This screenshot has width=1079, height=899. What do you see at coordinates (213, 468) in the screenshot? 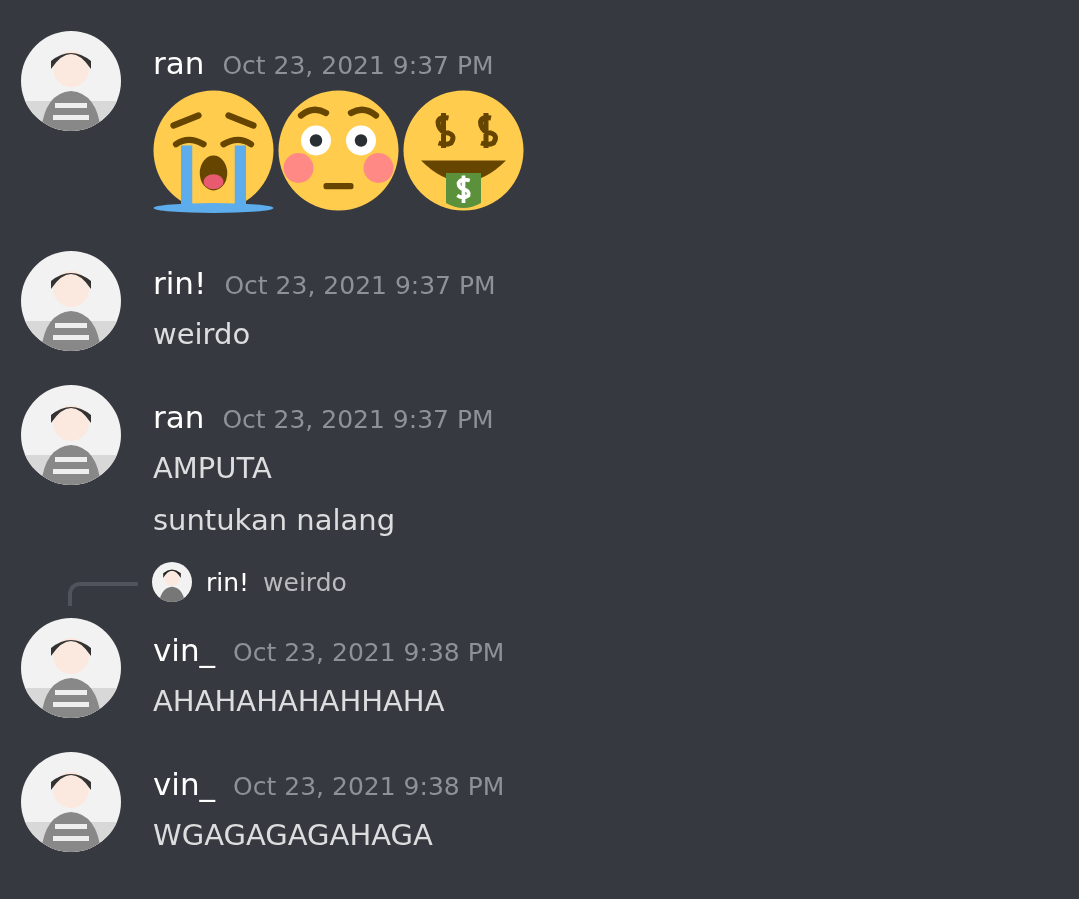
I see `message-text: AMPUTA` at bounding box center [213, 468].